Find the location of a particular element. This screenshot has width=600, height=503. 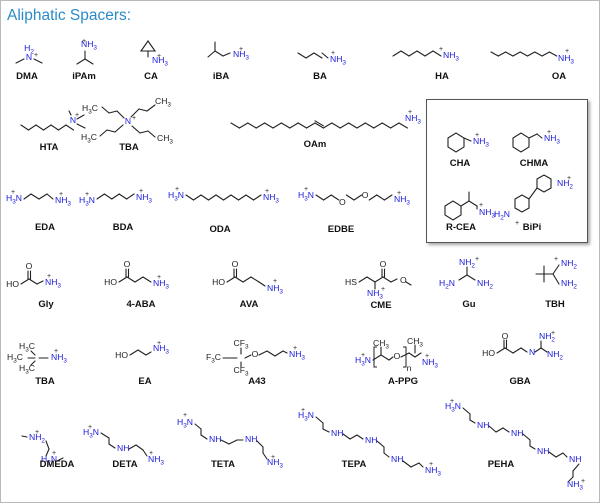

label-bipi: BiPi is located at coordinates (532, 227).